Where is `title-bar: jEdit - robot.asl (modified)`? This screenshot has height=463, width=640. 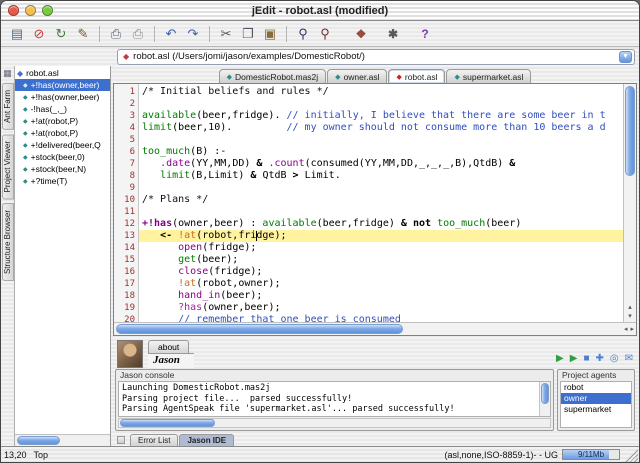
title-bar: jEdit - robot.asl (modified) is located at coordinates (320, 11).